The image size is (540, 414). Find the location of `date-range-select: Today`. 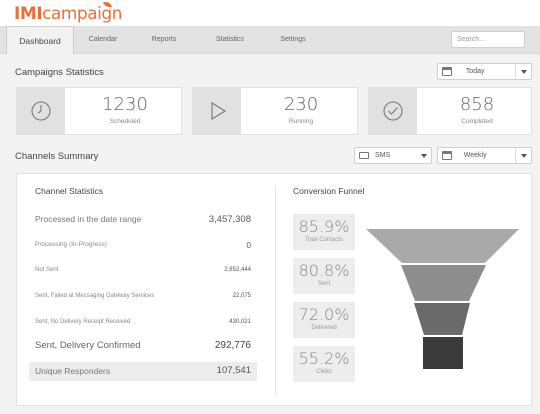

date-range-select: Today is located at coordinates (484, 71).